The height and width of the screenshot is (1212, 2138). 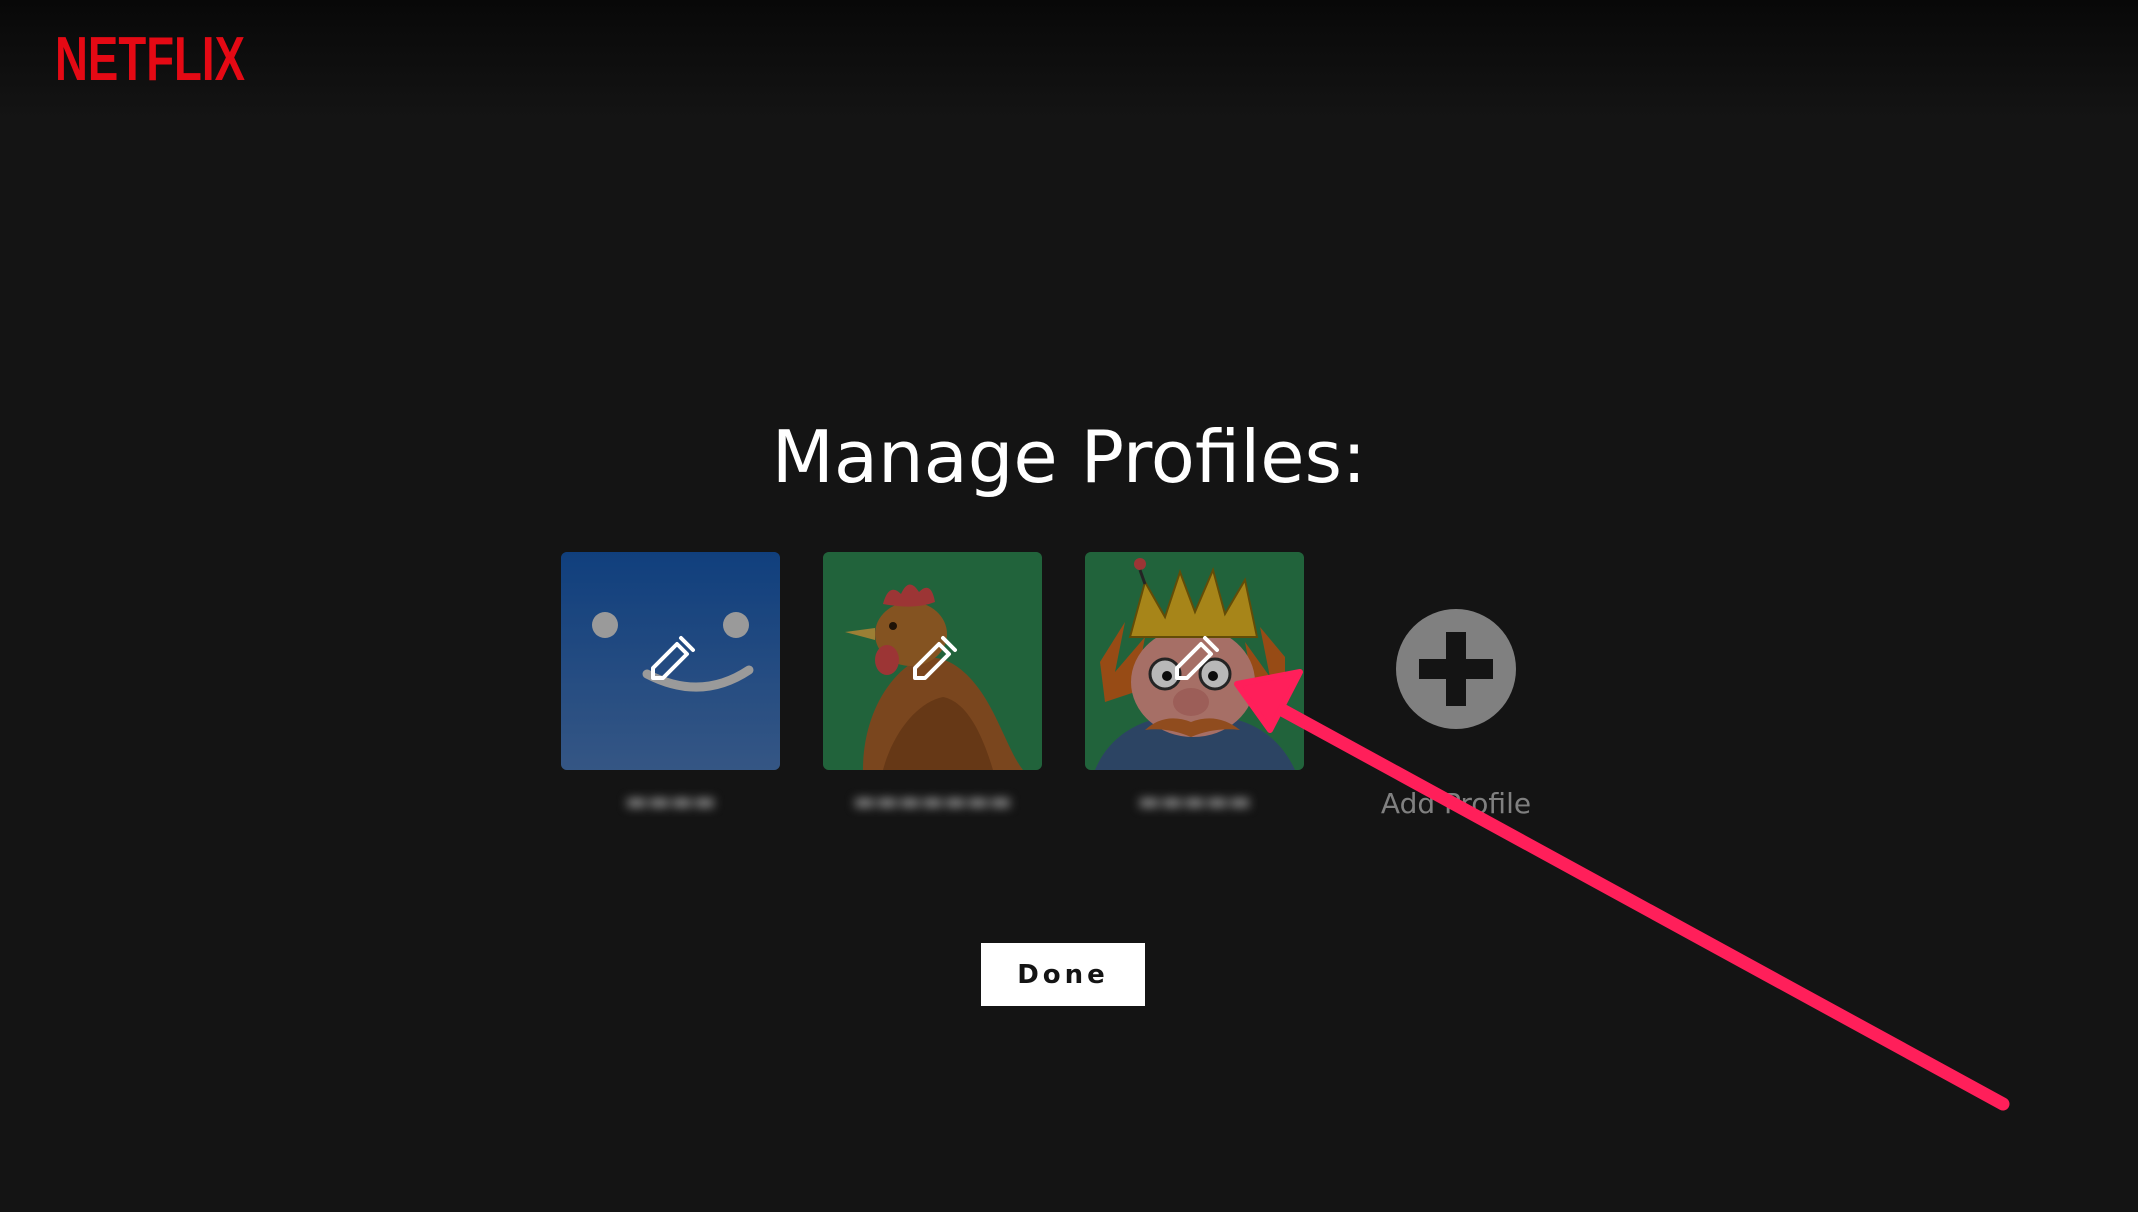 I want to click on profile-avatar-king, so click(x=1194, y=661).